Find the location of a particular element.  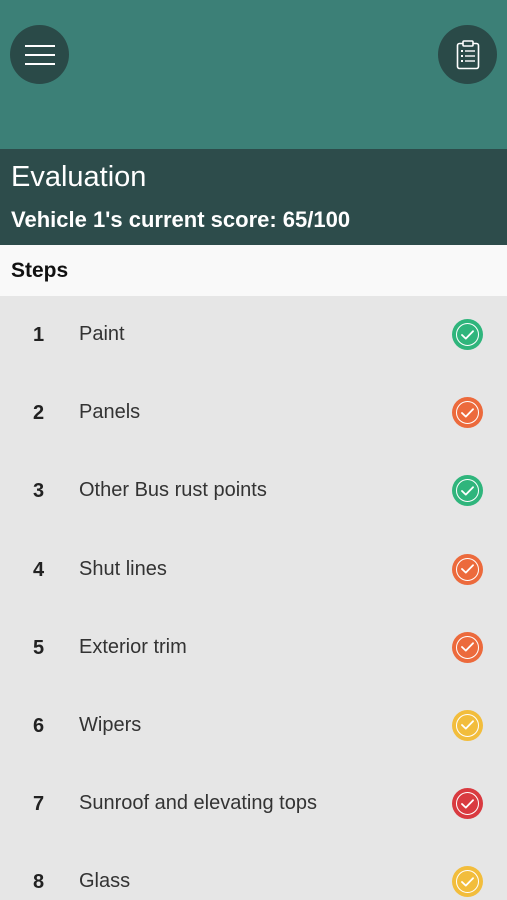

menu-button is located at coordinates (39, 54).